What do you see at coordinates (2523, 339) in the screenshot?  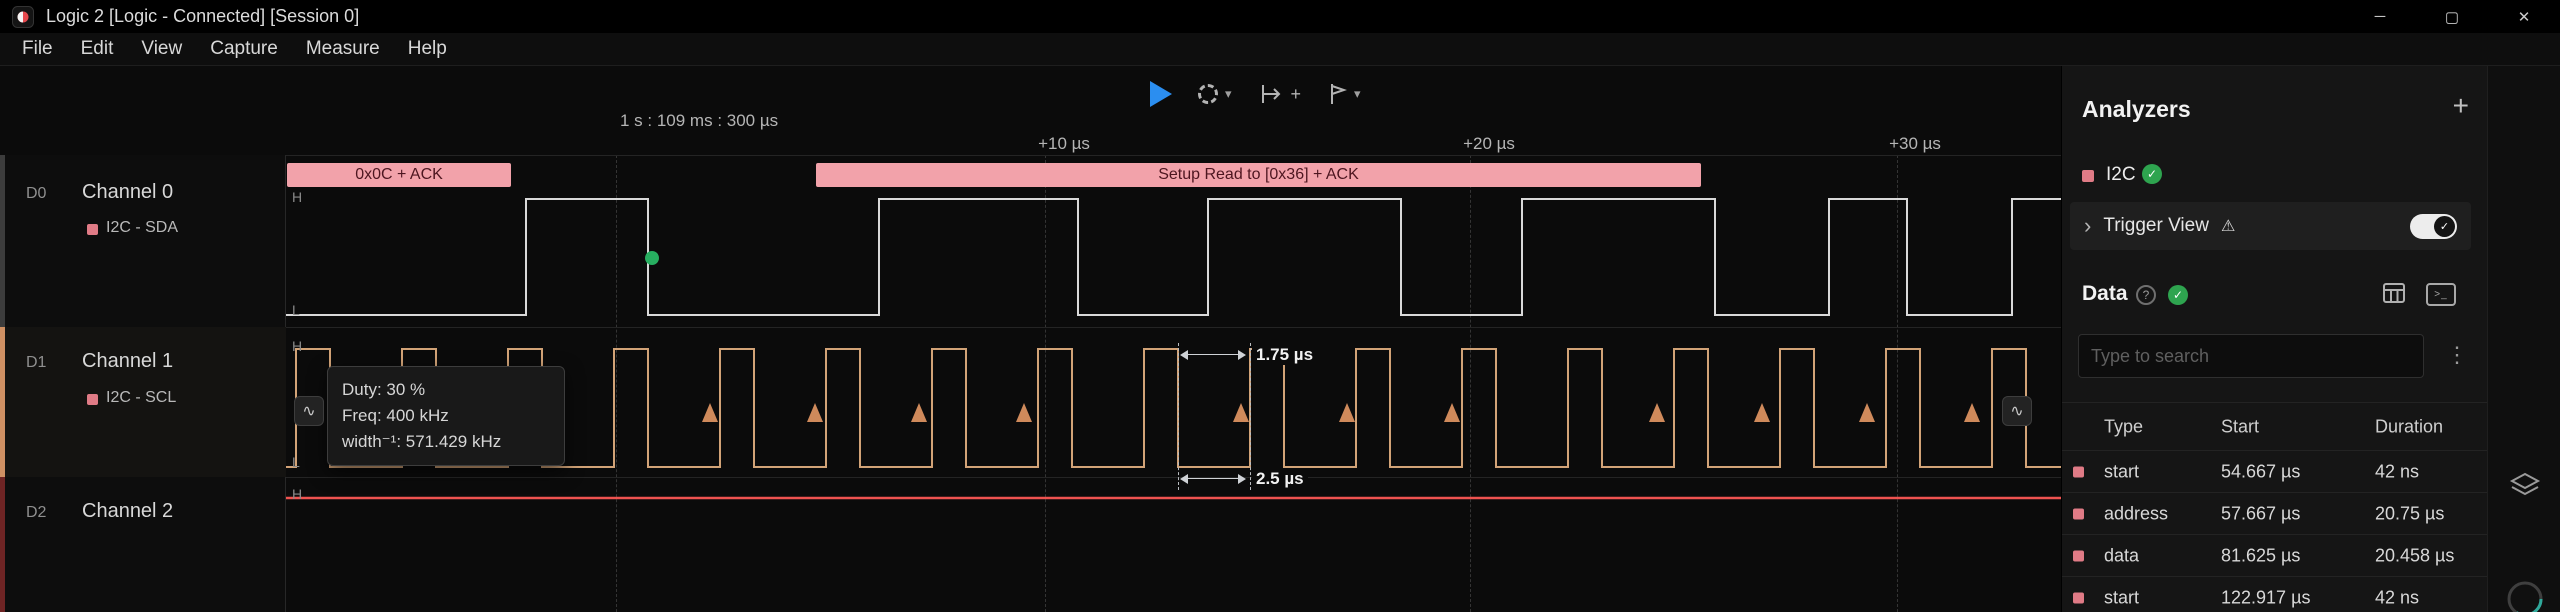 I see `right-icon-strip` at bounding box center [2523, 339].